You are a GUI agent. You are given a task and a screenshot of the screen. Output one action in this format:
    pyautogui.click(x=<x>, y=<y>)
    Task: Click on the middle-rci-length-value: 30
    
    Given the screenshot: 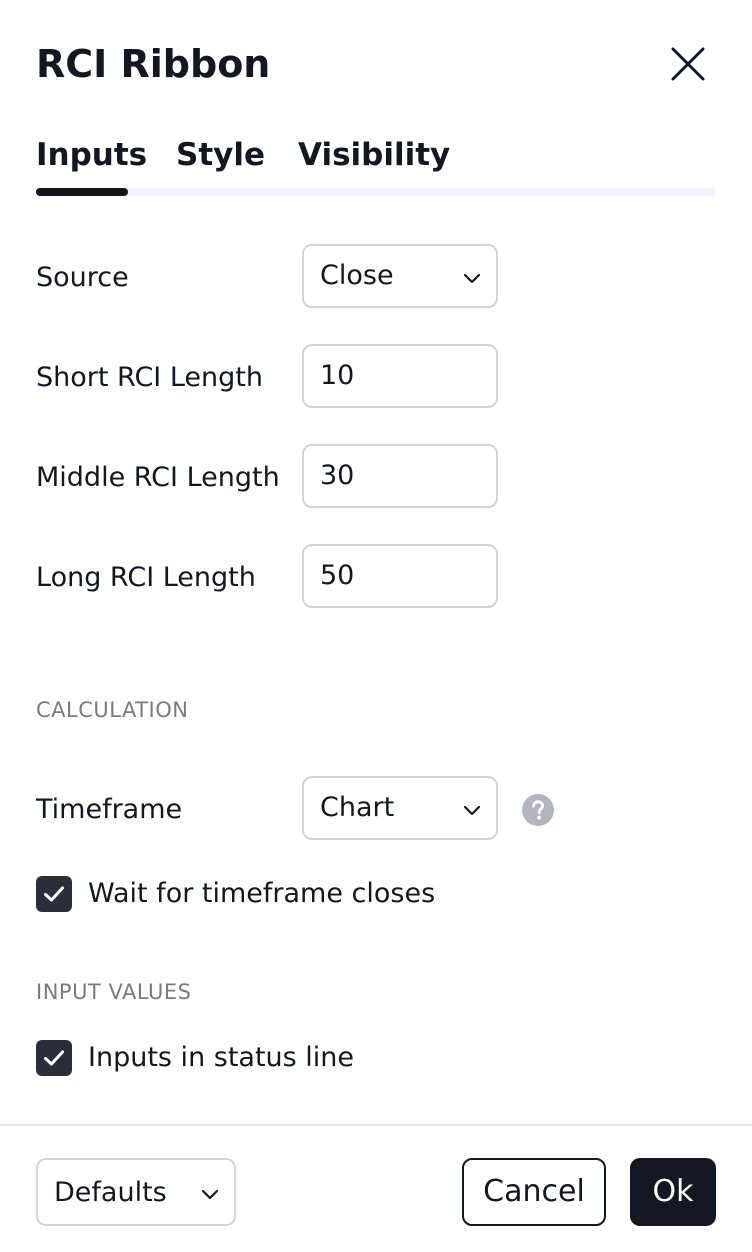 What is the action you would take?
    pyautogui.click(x=337, y=475)
    